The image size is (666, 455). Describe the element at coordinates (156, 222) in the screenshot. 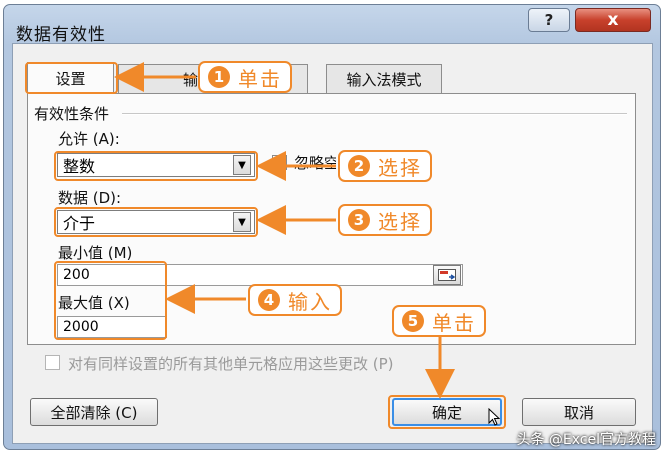

I see `highlight-data-select` at that location.